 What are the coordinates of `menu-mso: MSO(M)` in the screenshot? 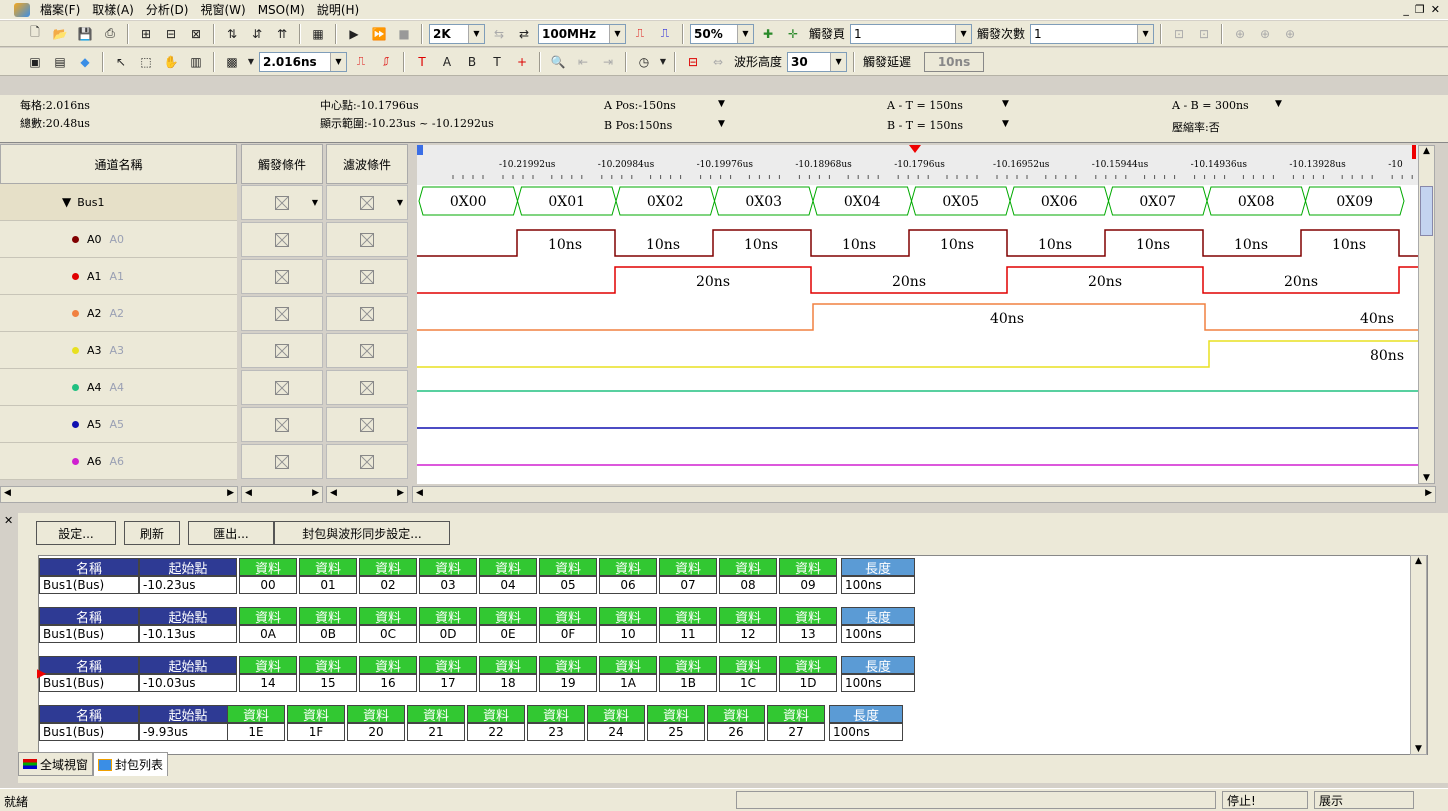 It's located at (281, 10).